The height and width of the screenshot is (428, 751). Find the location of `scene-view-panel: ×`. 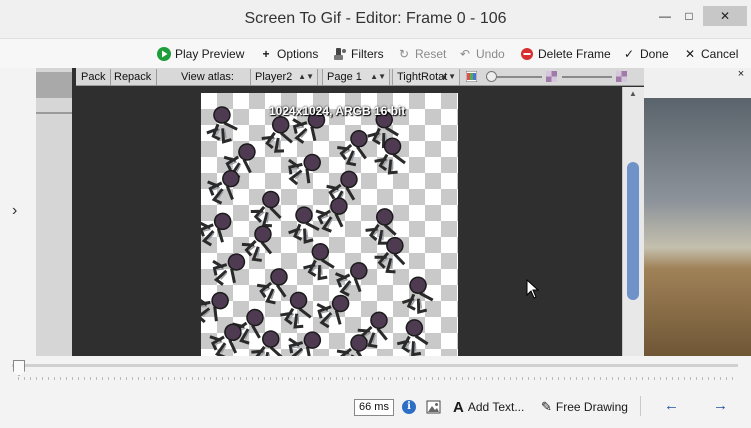

scene-view-panel: × is located at coordinates (697, 212).